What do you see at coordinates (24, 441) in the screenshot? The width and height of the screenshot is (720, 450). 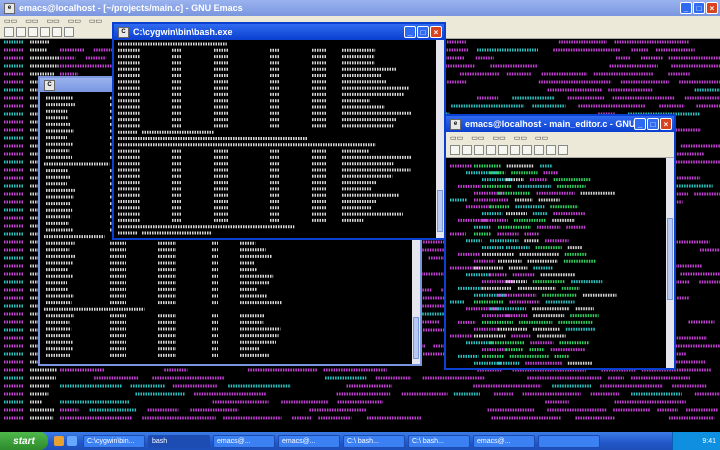 I see `start-button: start` at bounding box center [24, 441].